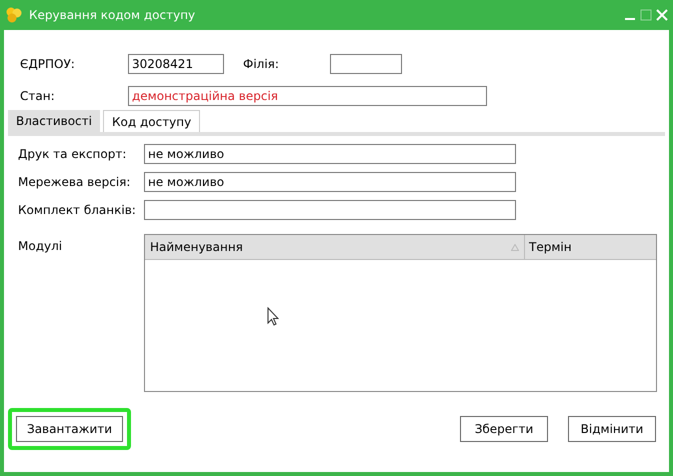  Describe the element at coordinates (151, 121) in the screenshot. I see `tab: Код доступу` at that location.